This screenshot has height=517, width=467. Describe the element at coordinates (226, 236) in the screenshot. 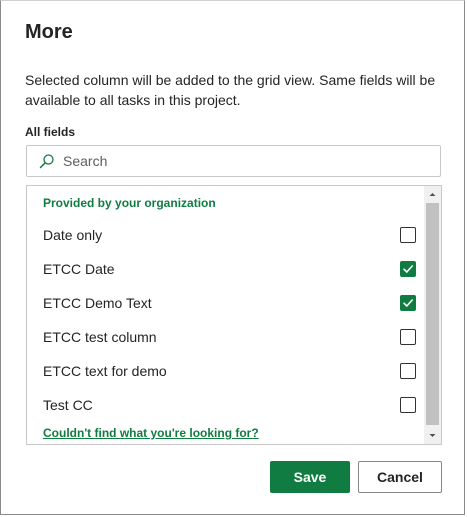

I see `list-item: Date only` at that location.